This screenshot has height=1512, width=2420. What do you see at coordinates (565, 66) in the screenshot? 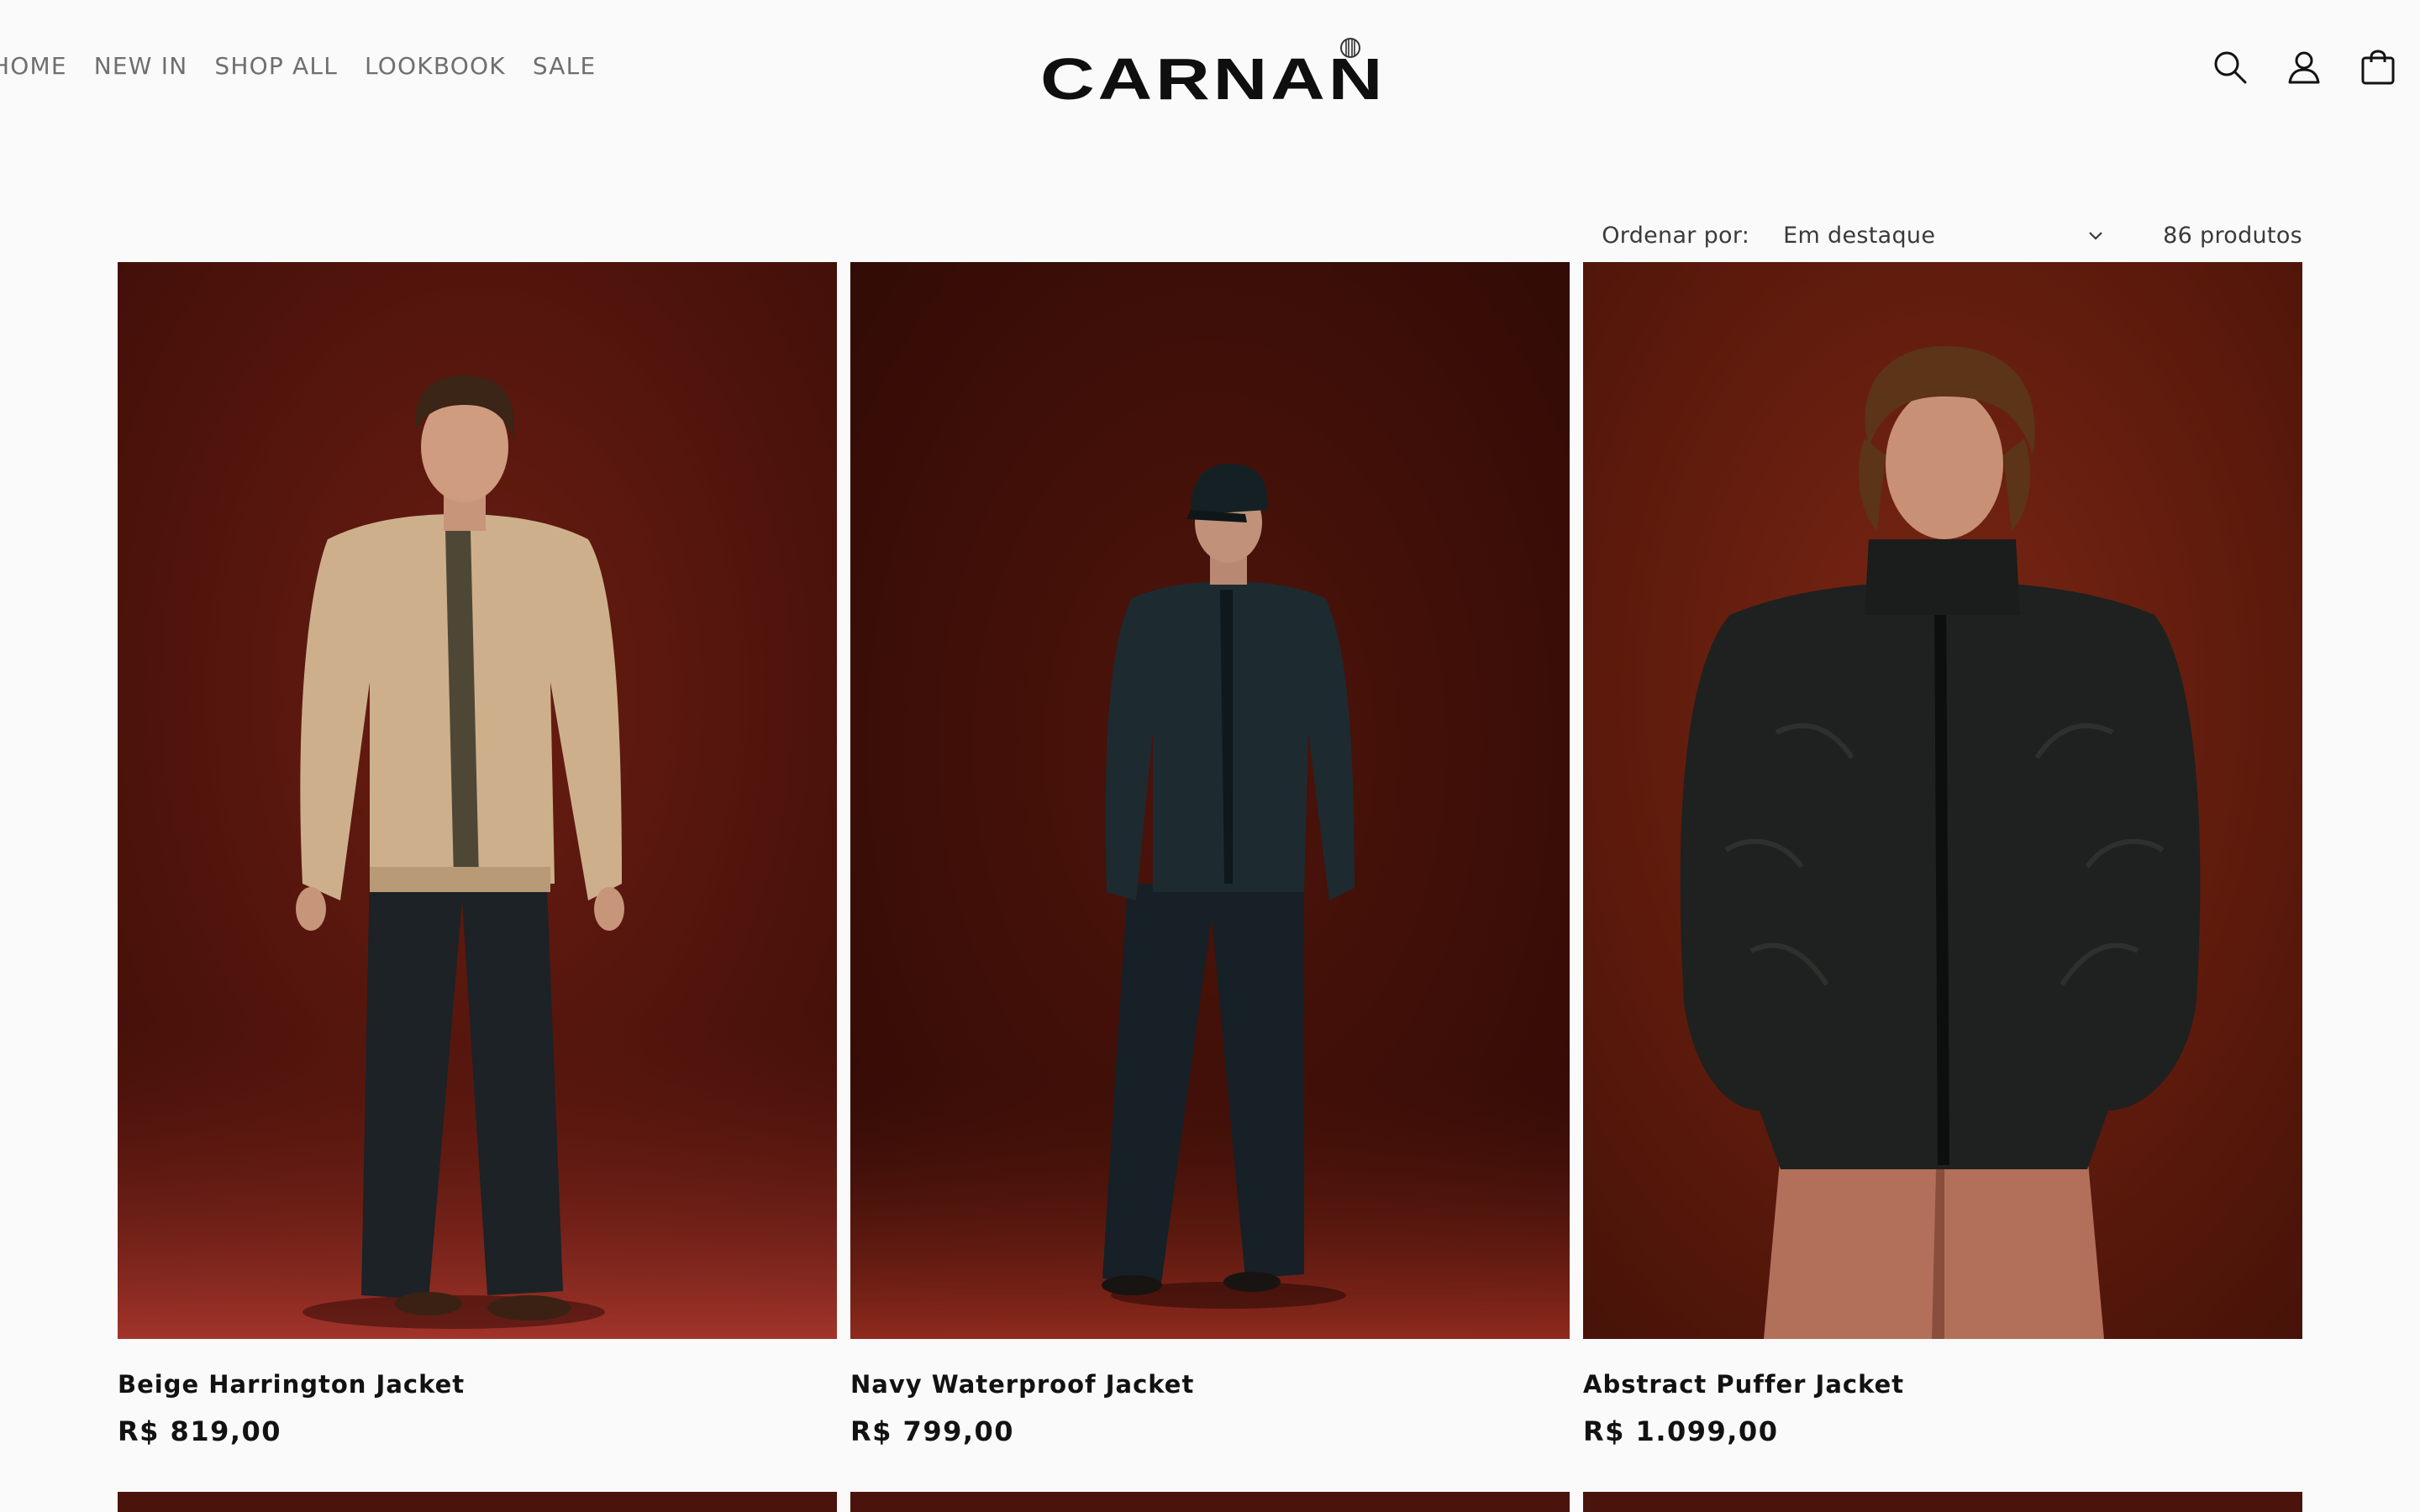
I see `nav-link-sale: SALE` at bounding box center [565, 66].